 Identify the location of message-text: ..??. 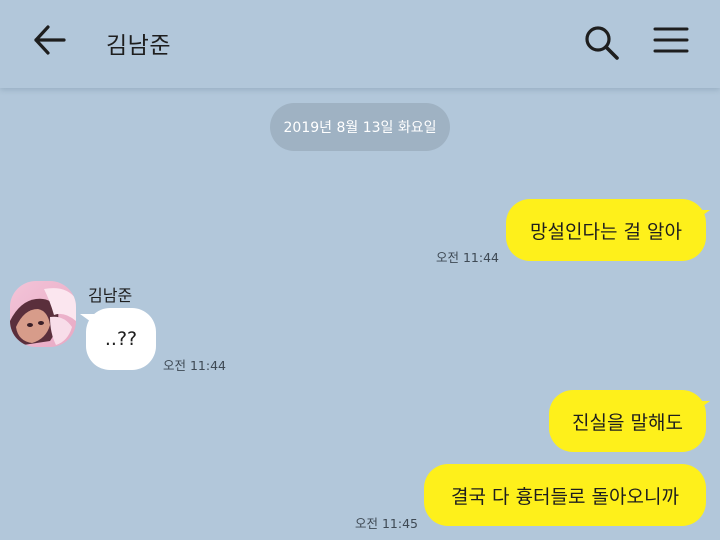
(121, 339).